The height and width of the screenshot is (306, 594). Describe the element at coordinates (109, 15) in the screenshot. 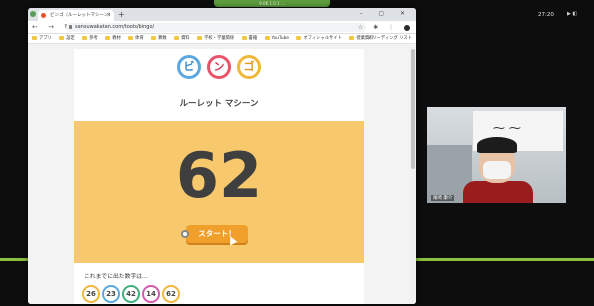

I see `tab-close-icon: ×` at that location.